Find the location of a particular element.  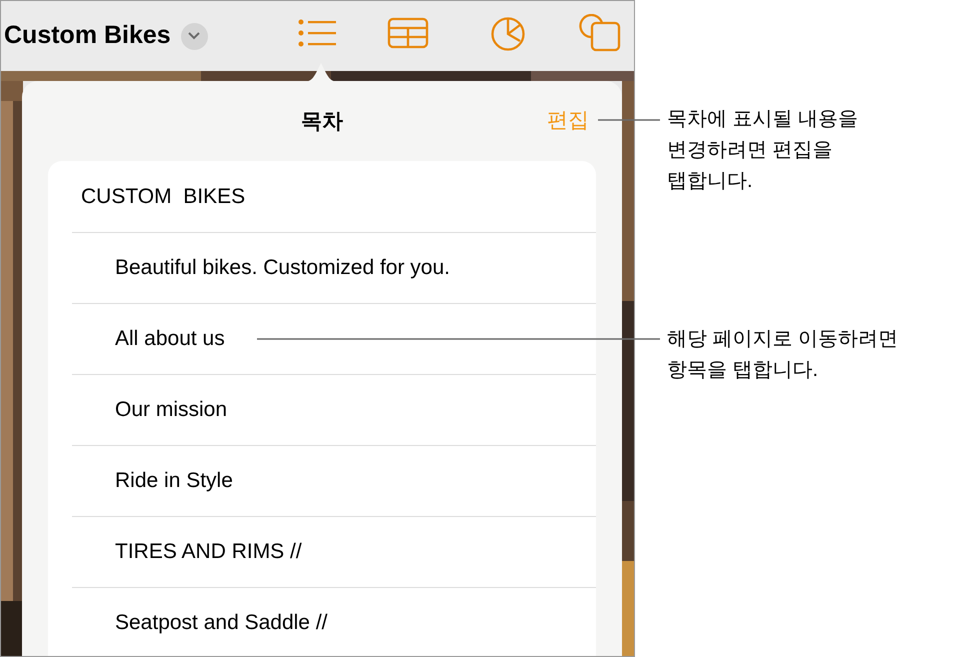

shapes-icon is located at coordinates (601, 33).